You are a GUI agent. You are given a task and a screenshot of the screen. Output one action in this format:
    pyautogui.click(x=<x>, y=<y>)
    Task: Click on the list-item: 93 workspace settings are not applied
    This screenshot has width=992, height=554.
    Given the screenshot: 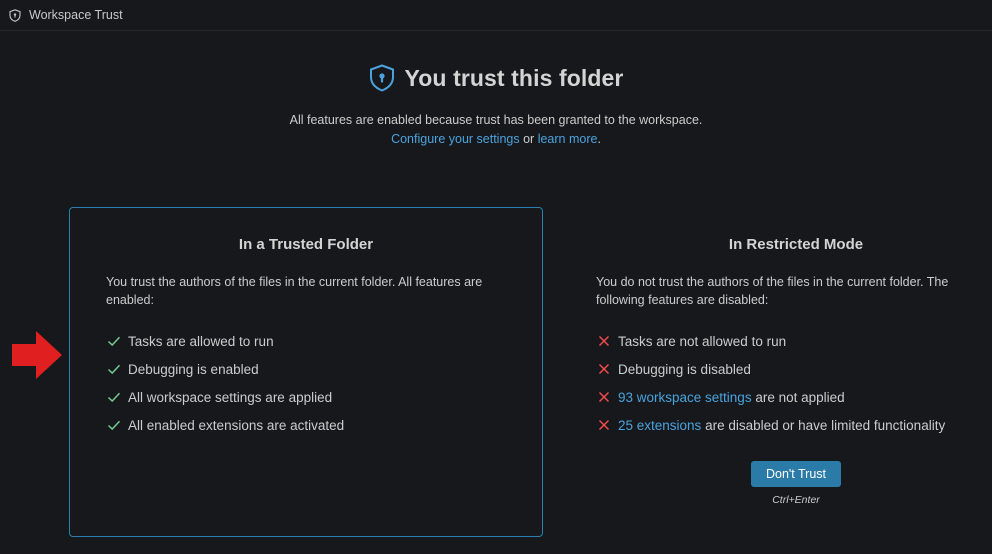 What is the action you would take?
    pyautogui.click(x=770, y=397)
    